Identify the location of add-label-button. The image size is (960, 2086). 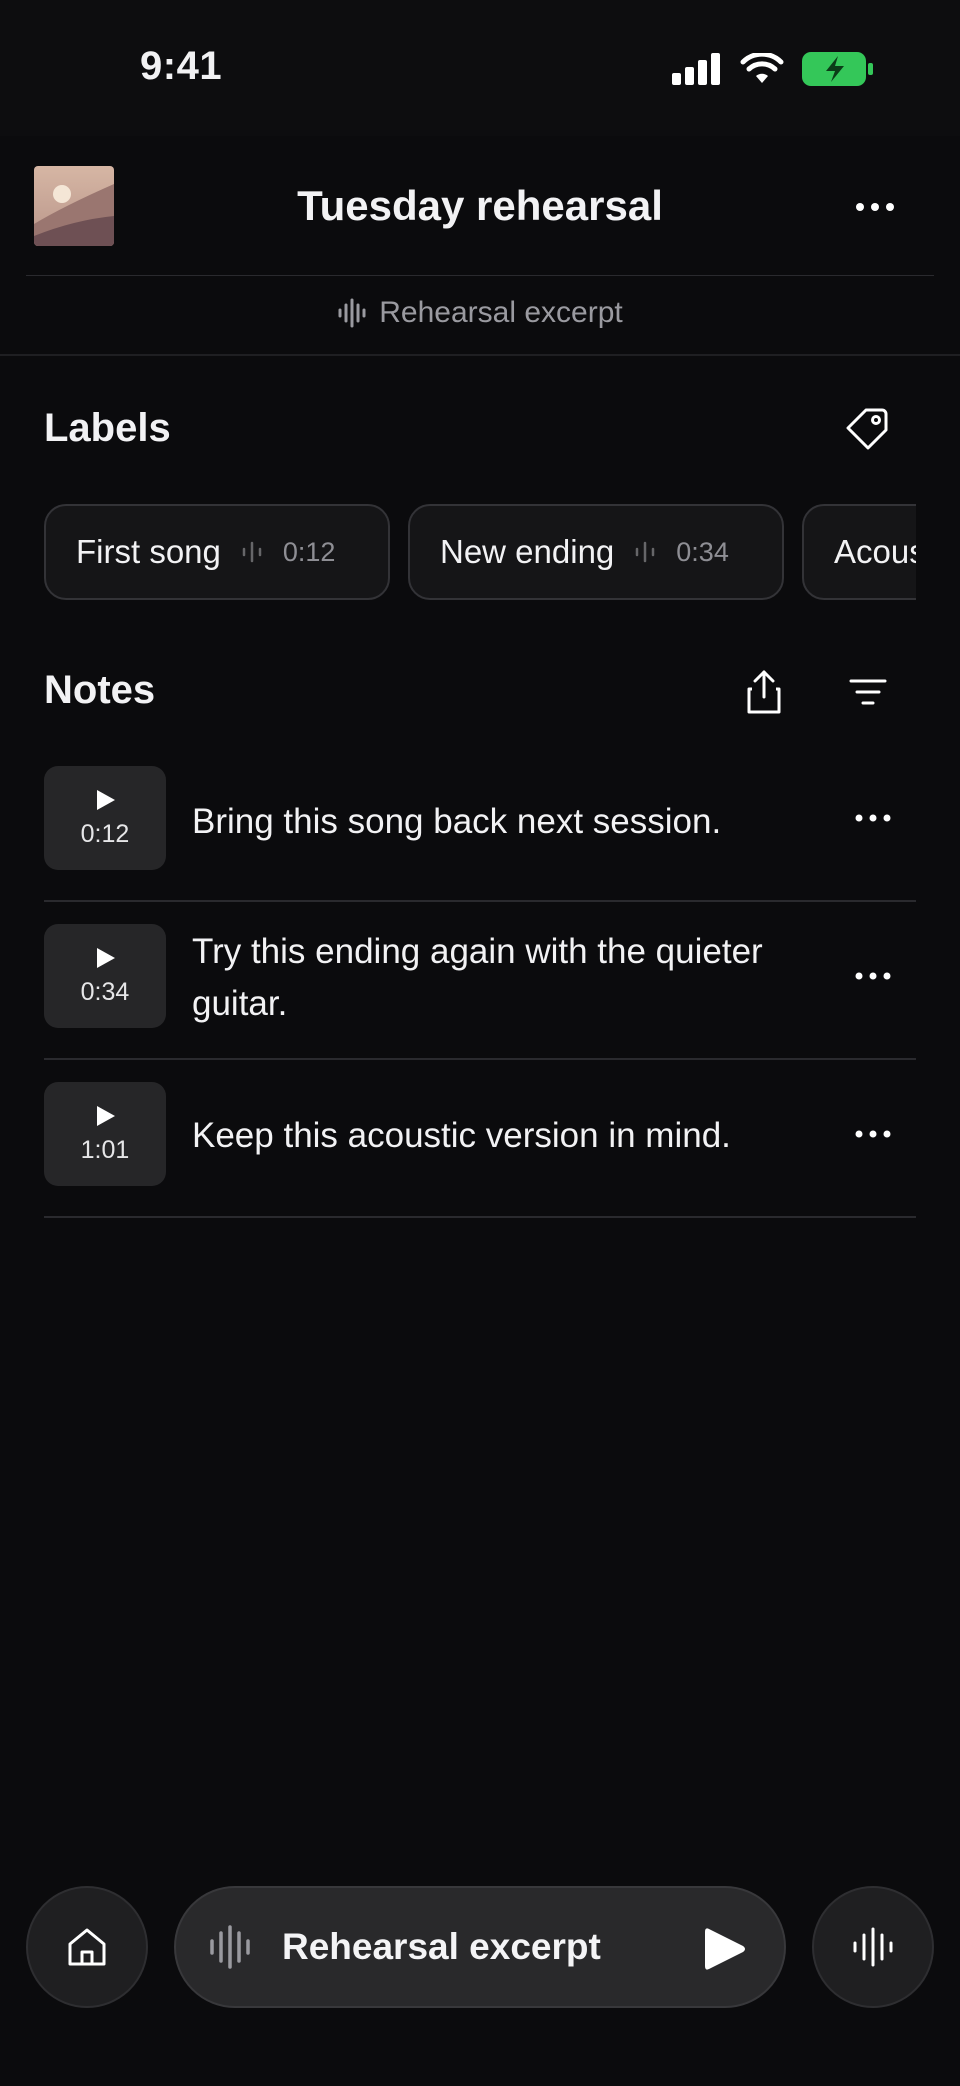
(868, 428).